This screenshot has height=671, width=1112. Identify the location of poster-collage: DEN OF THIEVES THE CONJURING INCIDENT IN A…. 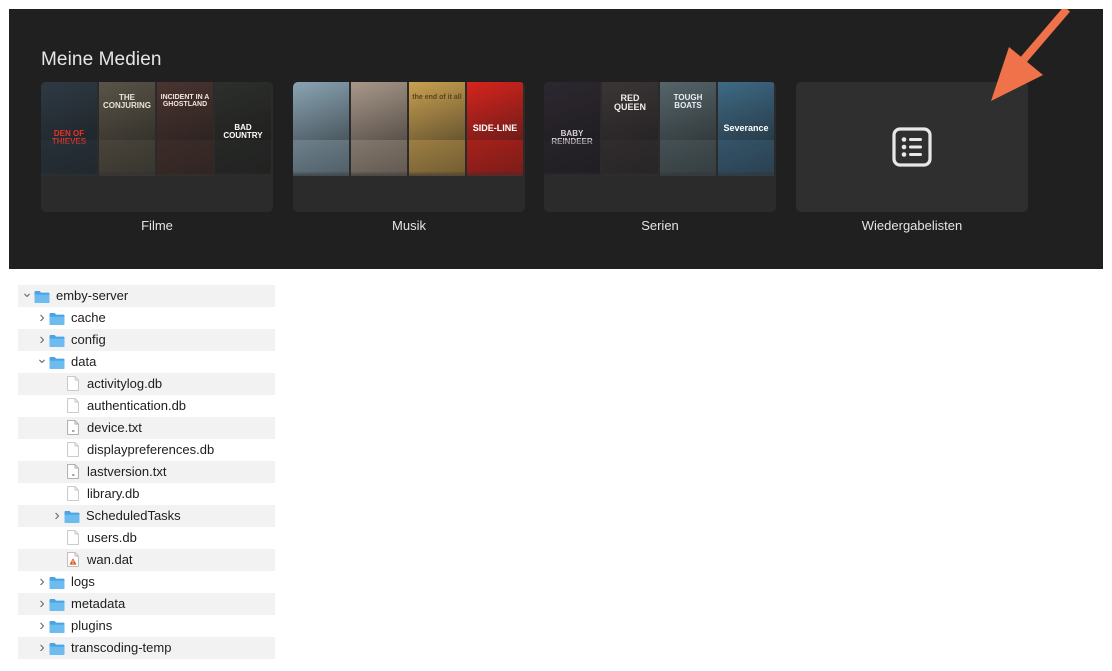
(157, 147).